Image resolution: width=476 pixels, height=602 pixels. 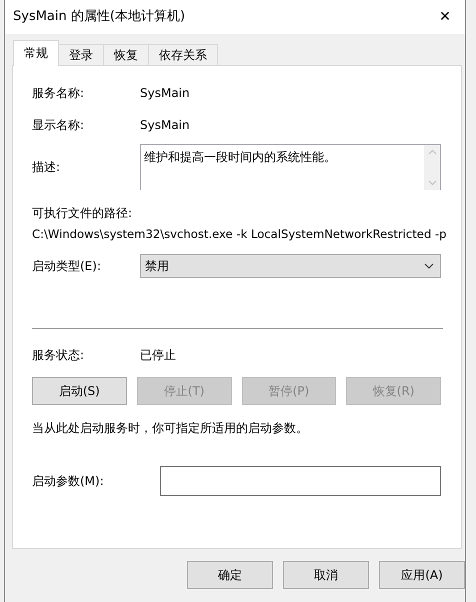 What do you see at coordinates (183, 55) in the screenshot?
I see `tab: 依存关系` at bounding box center [183, 55].